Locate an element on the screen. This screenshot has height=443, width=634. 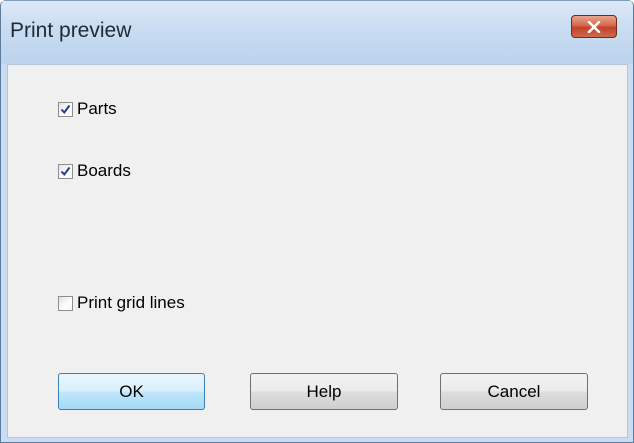
print-grid-lines-option: Print grid lines is located at coordinates (121, 303).